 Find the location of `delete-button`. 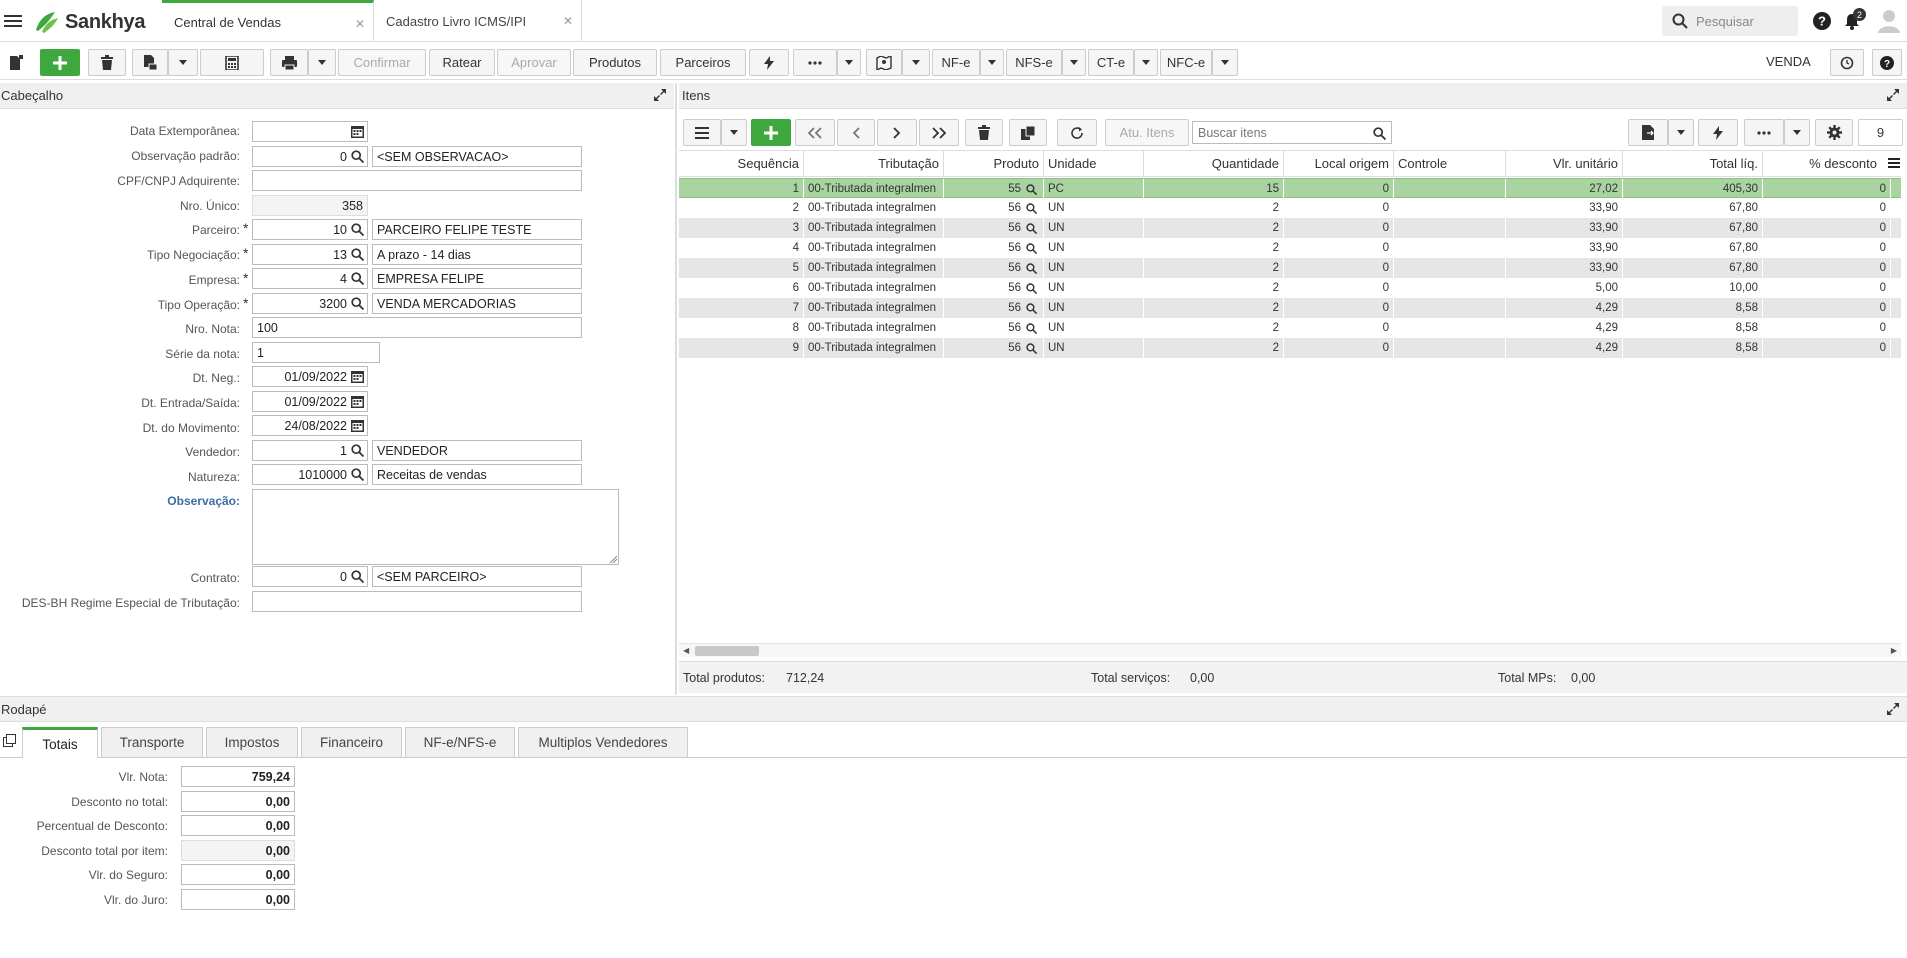

delete-button is located at coordinates (107, 62).